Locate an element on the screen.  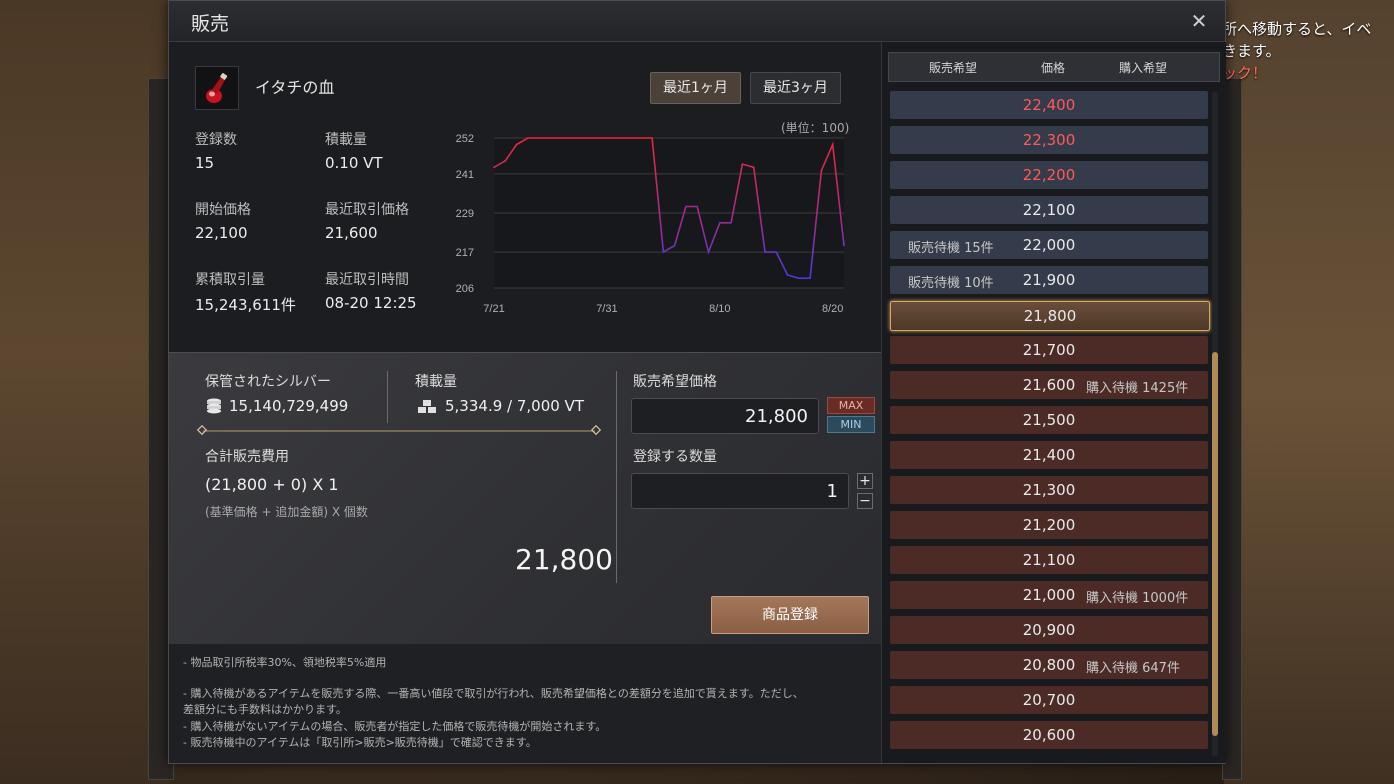
order-row-selected: 21,800 is located at coordinates (1050, 316).